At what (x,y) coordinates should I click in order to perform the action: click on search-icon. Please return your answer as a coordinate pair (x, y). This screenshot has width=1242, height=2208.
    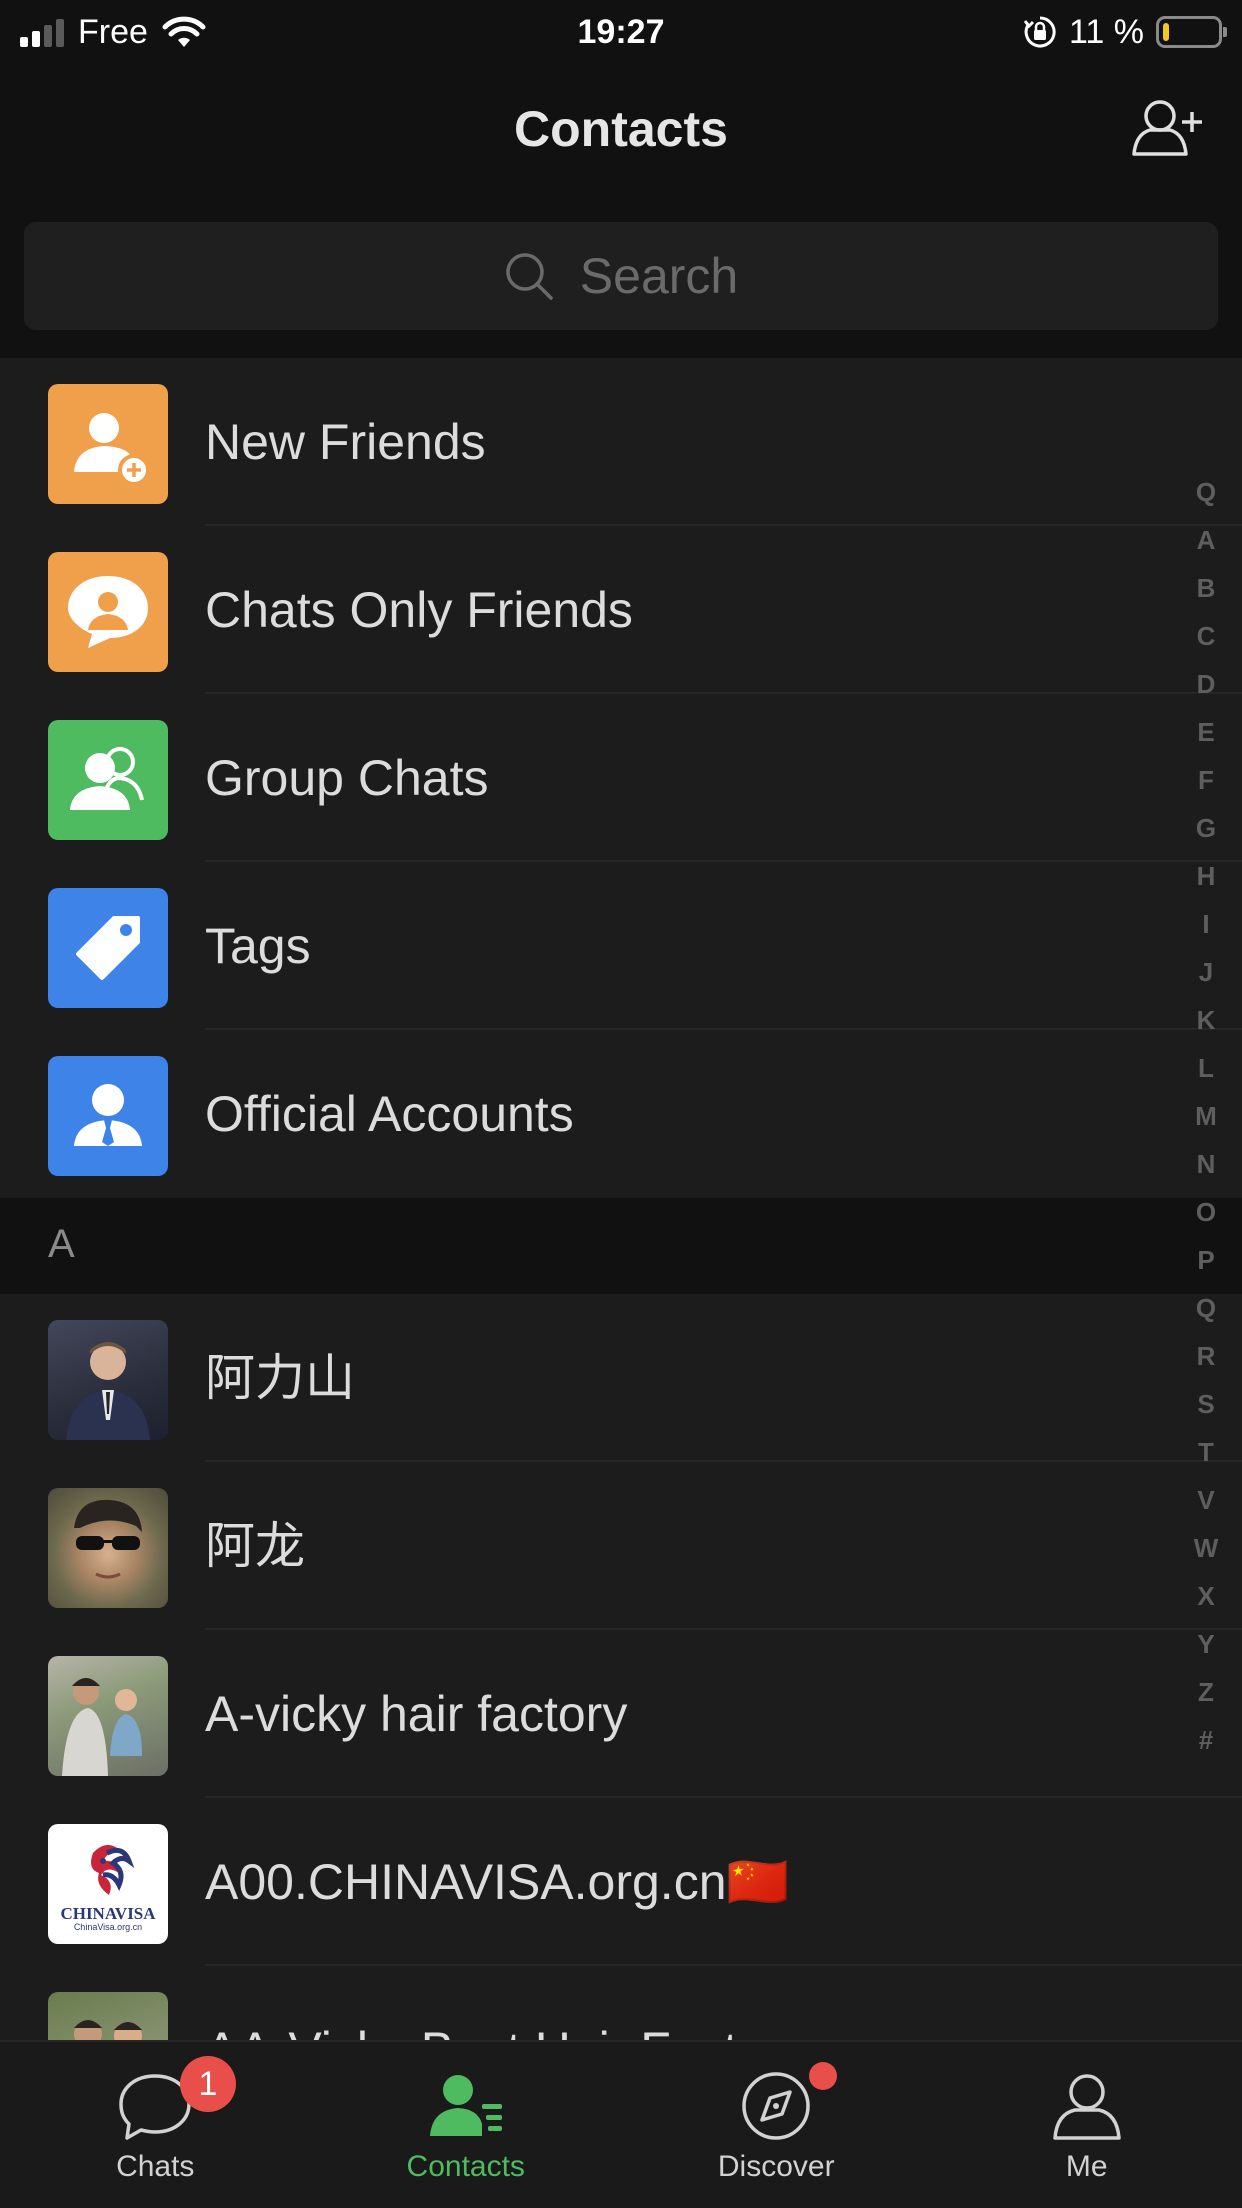
    Looking at the image, I should click on (529, 276).